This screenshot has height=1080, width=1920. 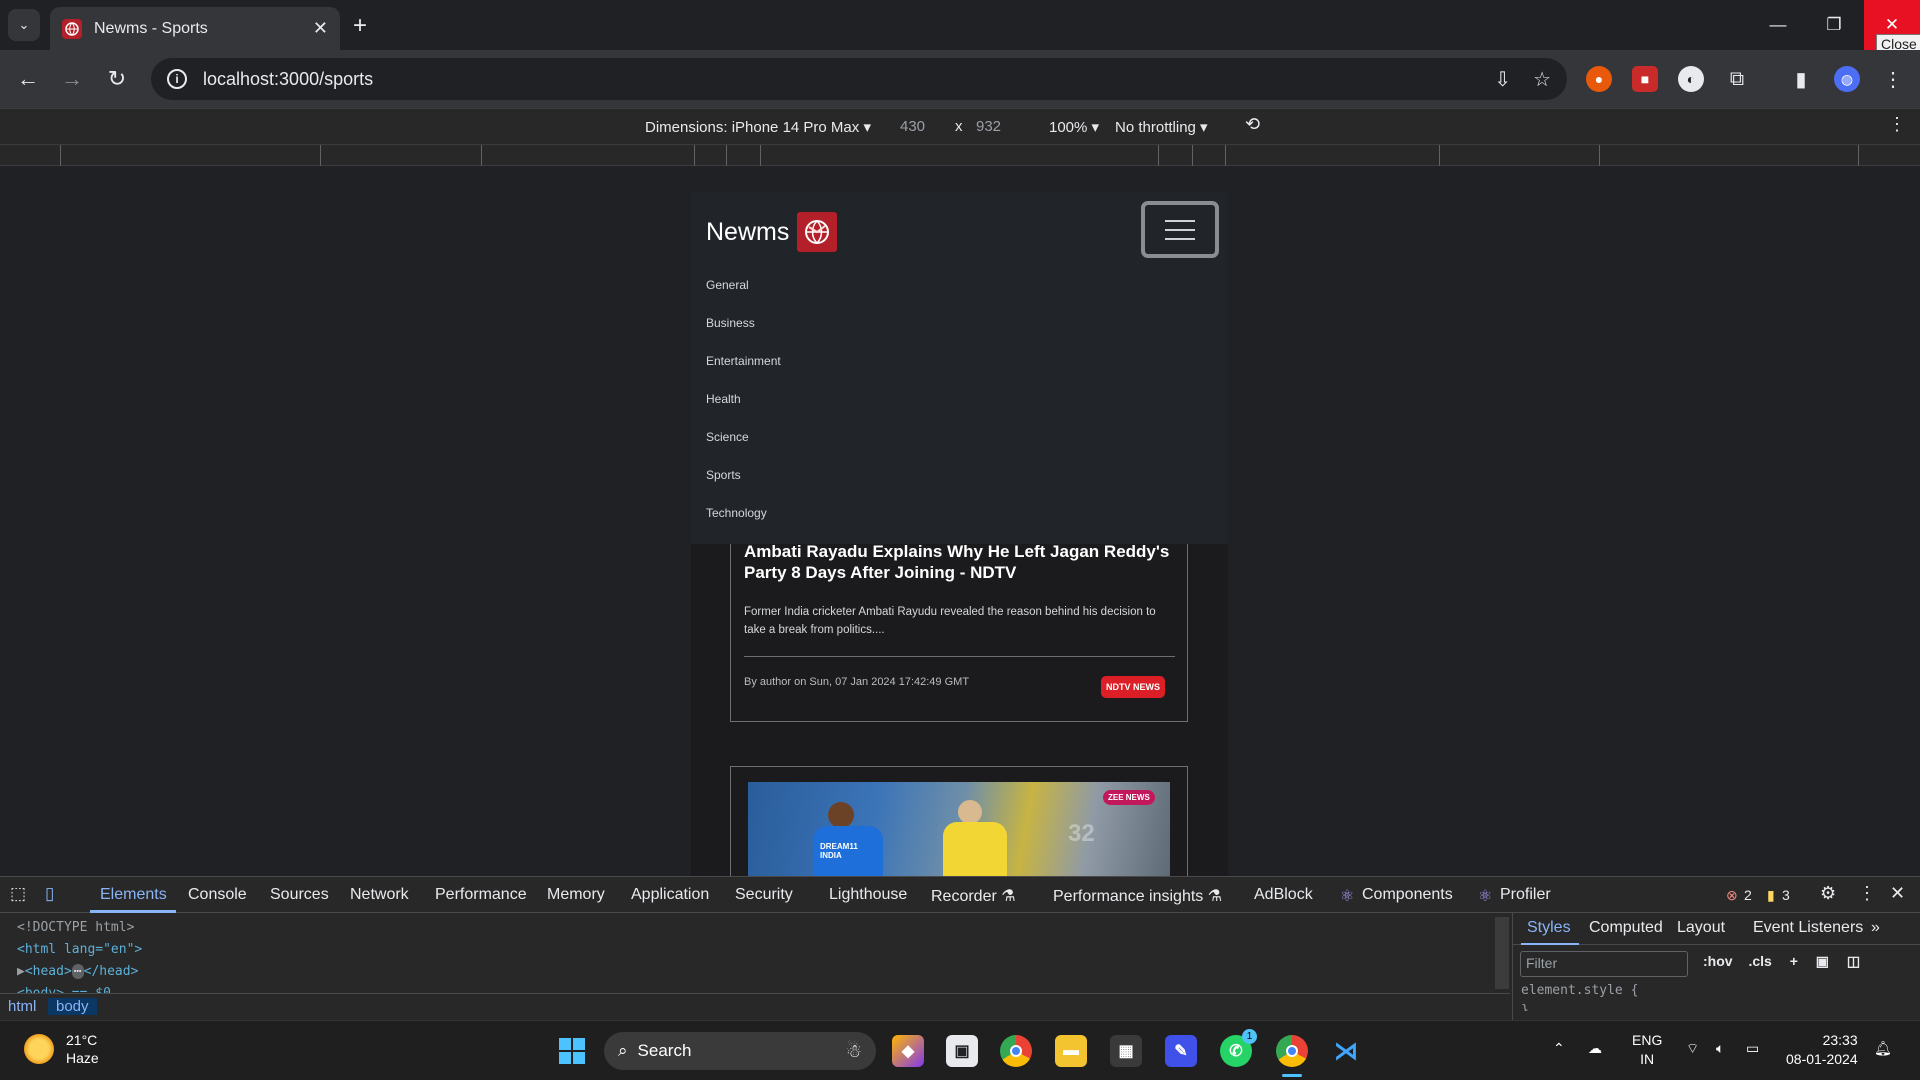 What do you see at coordinates (837, 79) in the screenshot?
I see `url-text: localhost:3000/sports` at bounding box center [837, 79].